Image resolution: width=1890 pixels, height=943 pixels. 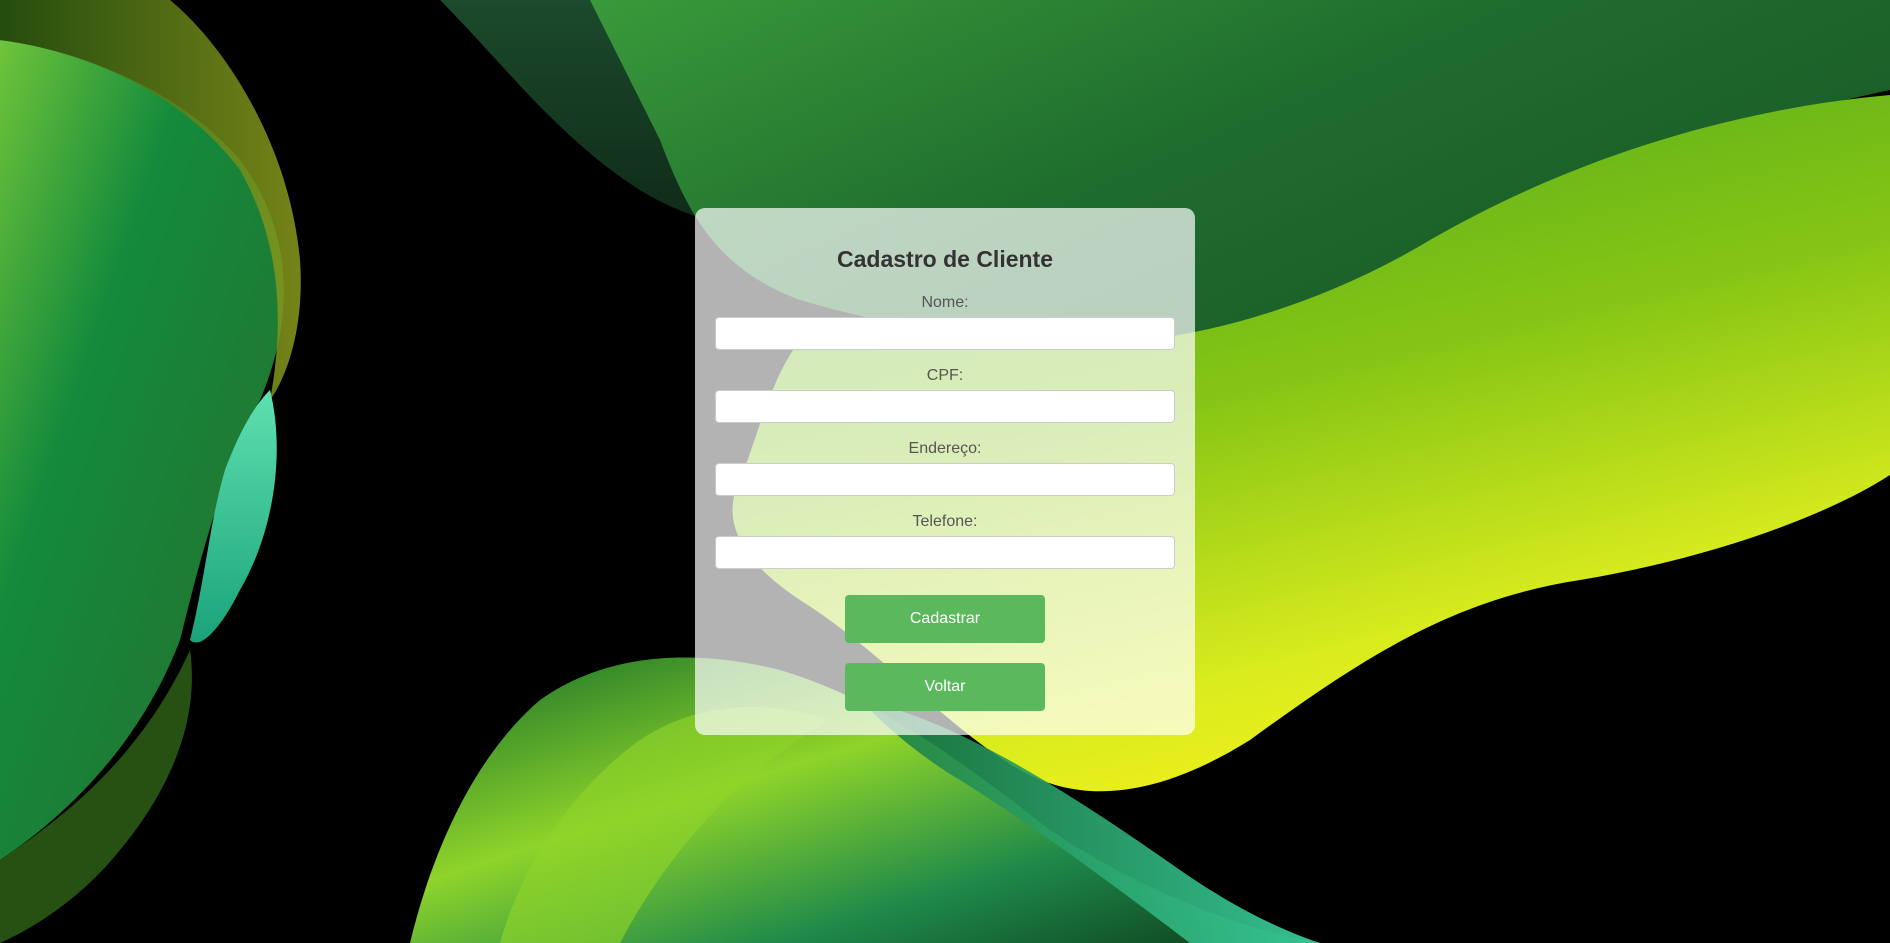 I want to click on nome-input, so click(x=945, y=333).